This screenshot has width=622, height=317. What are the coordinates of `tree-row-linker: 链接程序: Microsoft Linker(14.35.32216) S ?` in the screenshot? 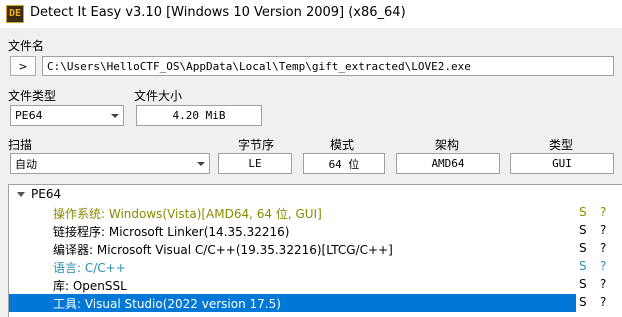 It's located at (315, 231).